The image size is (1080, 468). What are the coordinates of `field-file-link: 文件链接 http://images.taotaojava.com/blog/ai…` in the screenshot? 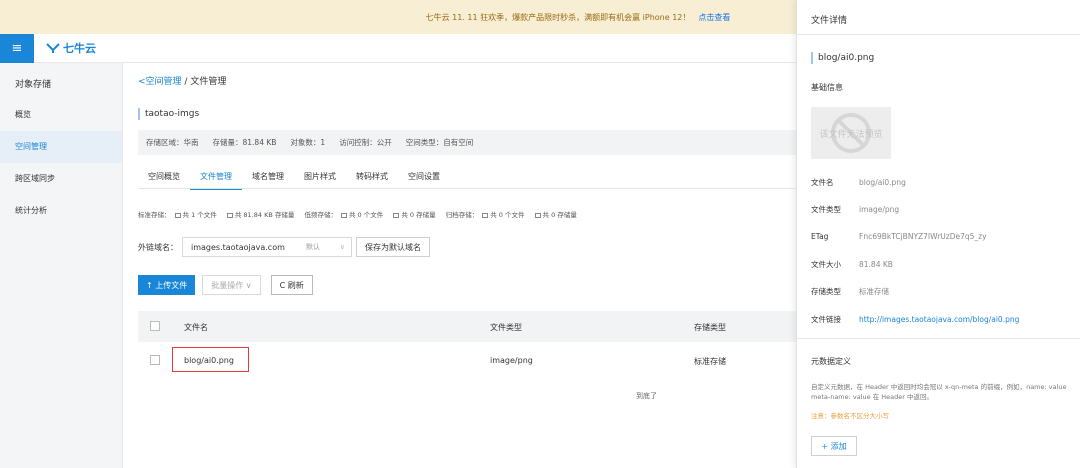 It's located at (915, 319).